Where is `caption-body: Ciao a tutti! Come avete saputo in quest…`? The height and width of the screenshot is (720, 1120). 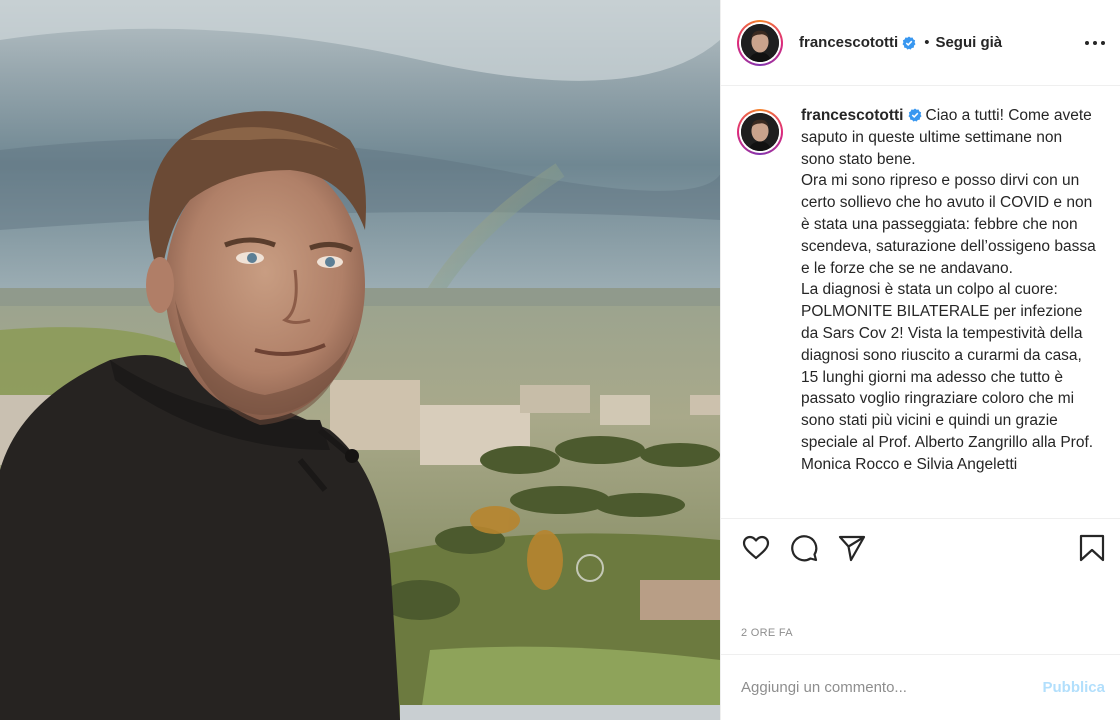 caption-body: Ciao a tutti! Come avete saputo in quest… is located at coordinates (948, 290).